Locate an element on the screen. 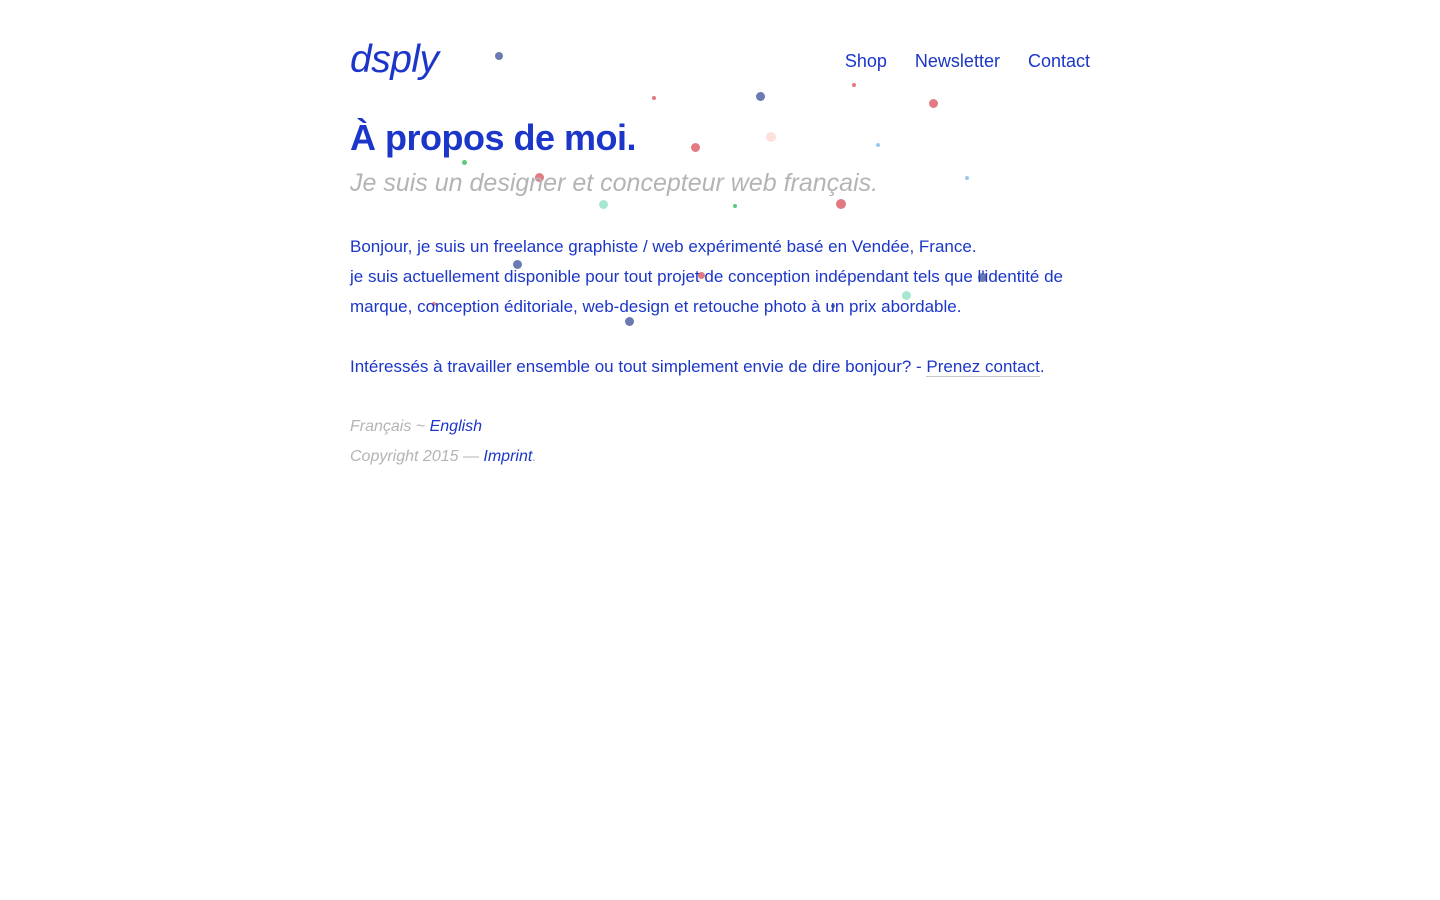 This screenshot has width=1440, height=900. language-current: Français is located at coordinates (381, 426).